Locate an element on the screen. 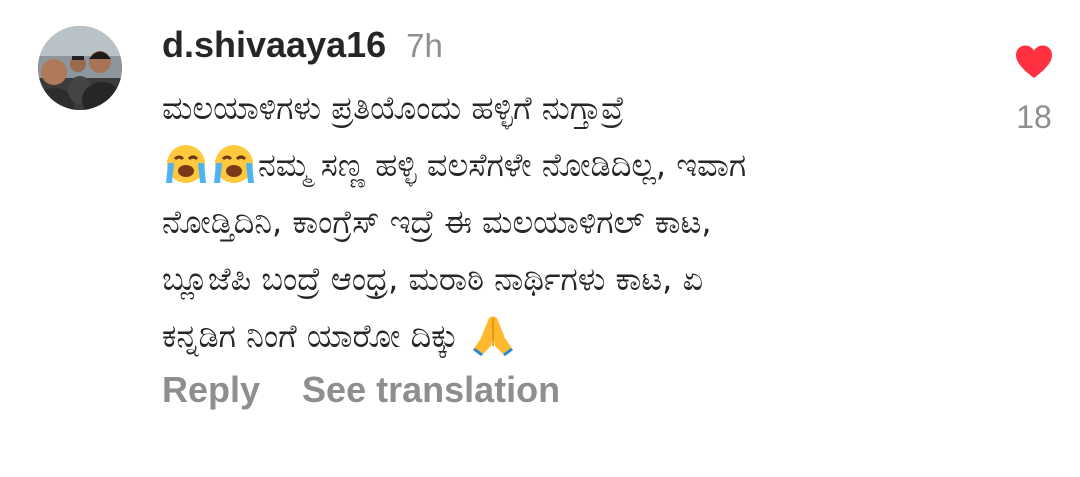  comment-actions: Reply See translation is located at coordinates (361, 390).